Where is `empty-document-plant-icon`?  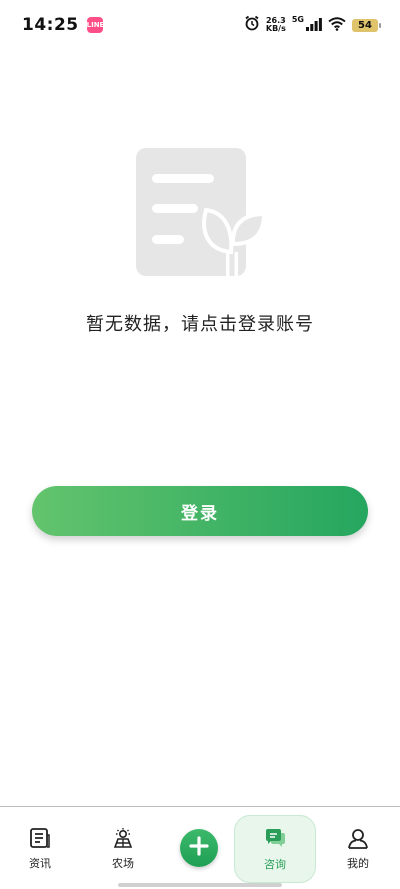
empty-document-plant-icon is located at coordinates (201, 215).